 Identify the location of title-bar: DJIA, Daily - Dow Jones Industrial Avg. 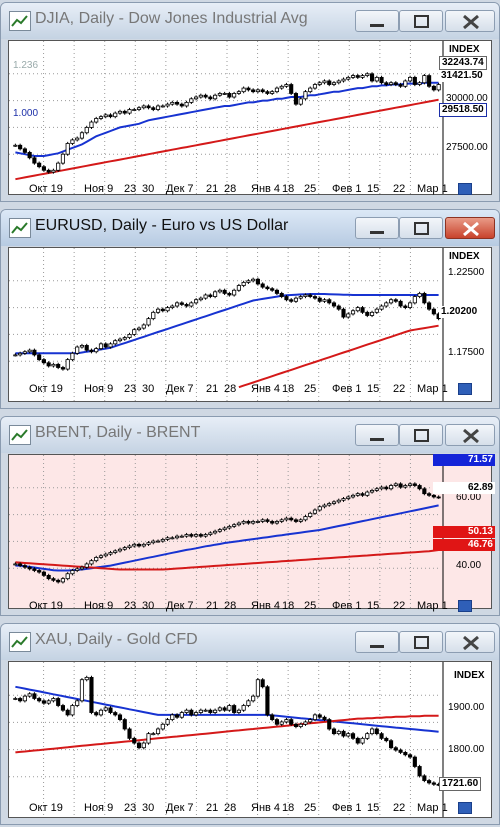
(250, 21).